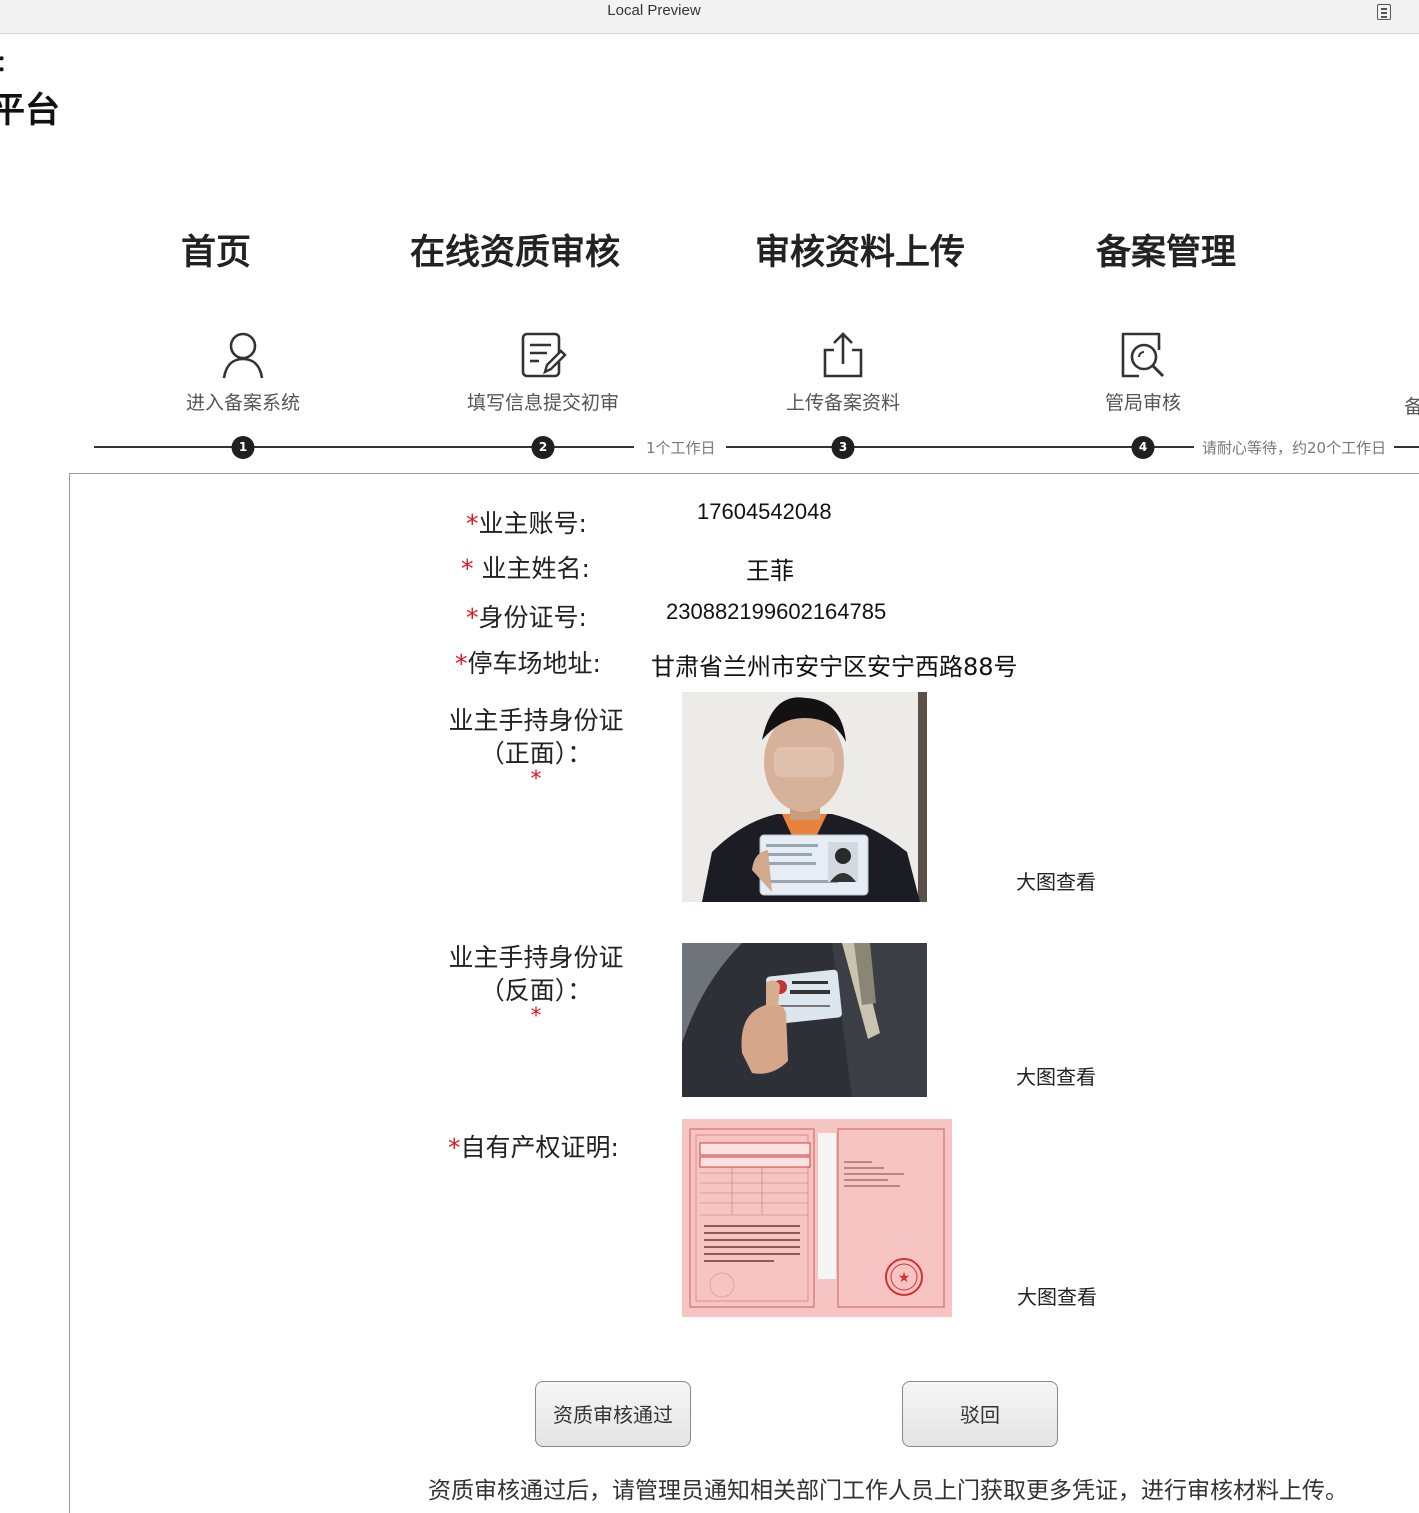  I want to click on step-number-badge: 4, so click(1143, 447).